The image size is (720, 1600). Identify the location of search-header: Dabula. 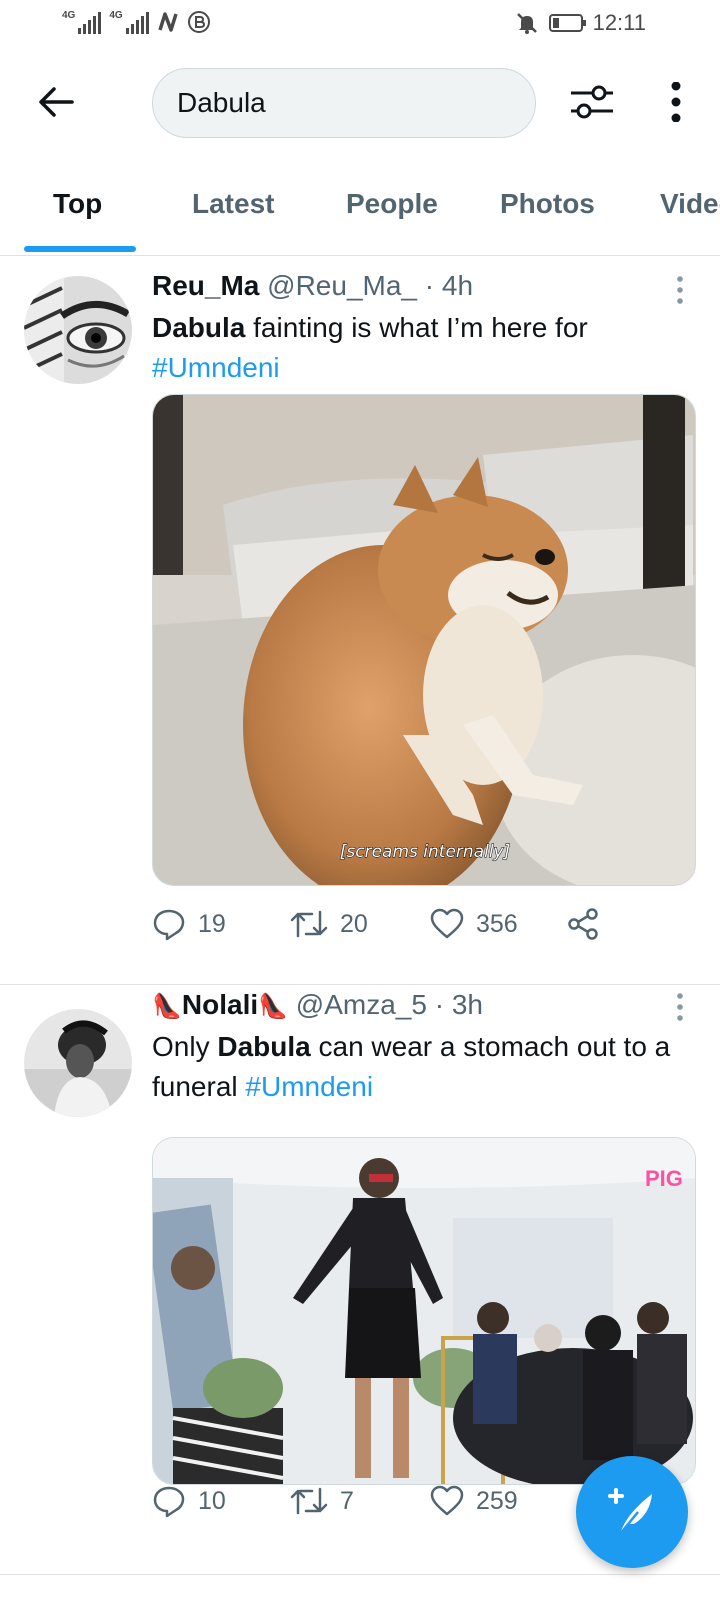
(360, 104).